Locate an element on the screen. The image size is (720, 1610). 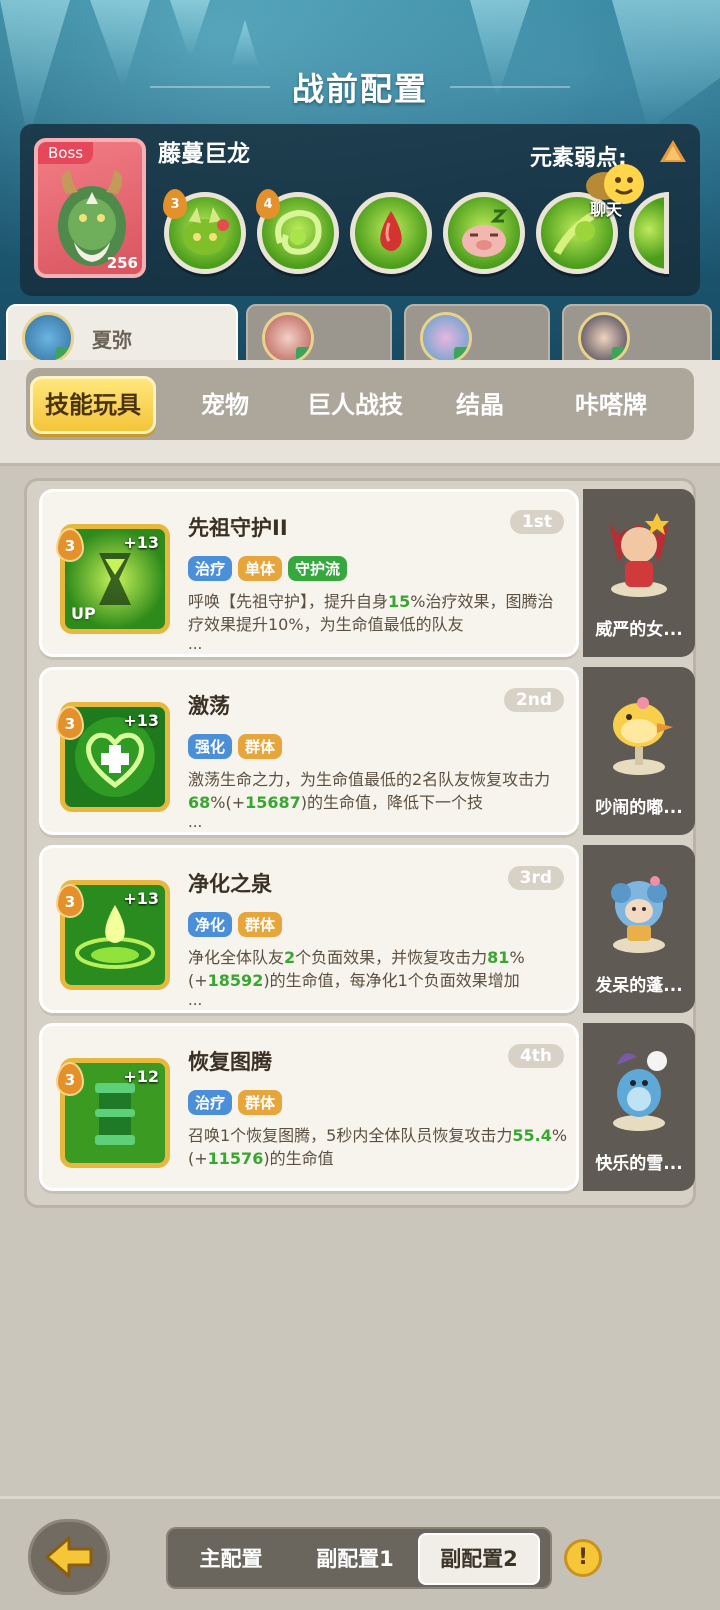
dragon-girl-pet-icon is located at coordinates (639, 555).